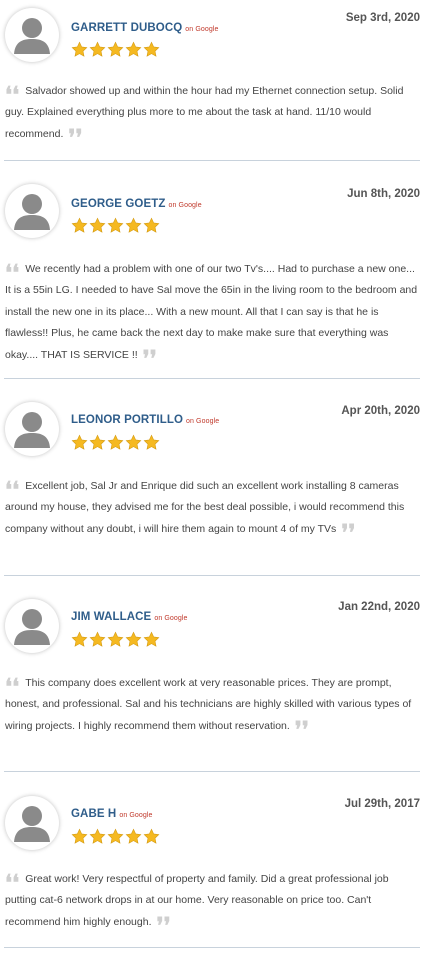  Describe the element at coordinates (383, 194) in the screenshot. I see `review-date: Jun 8th, 2020` at that location.